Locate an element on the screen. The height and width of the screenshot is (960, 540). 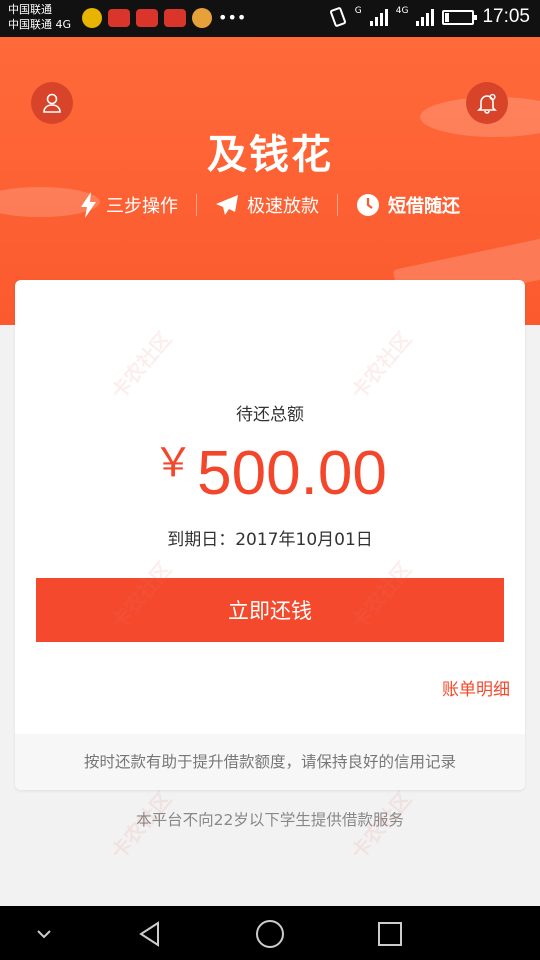
feature-list: 三步操作 极速放款 短借随还 is located at coordinates (270, 205).